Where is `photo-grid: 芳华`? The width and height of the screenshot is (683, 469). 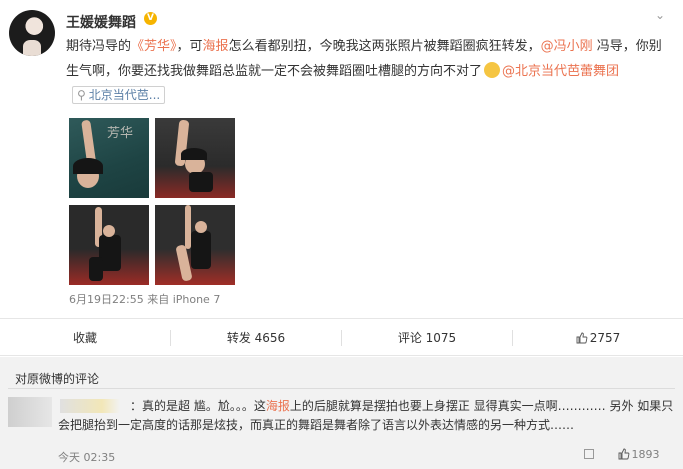 photo-grid: 芳华 is located at coordinates (154, 202).